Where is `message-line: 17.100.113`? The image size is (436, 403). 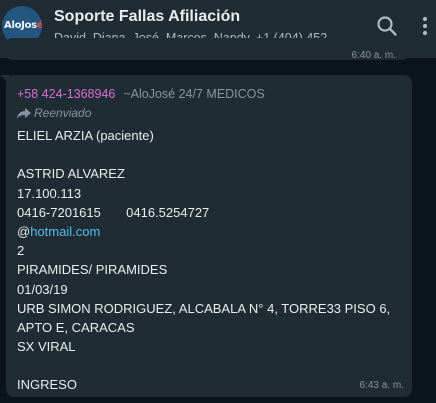
message-line: 17.100.113 is located at coordinates (49, 193).